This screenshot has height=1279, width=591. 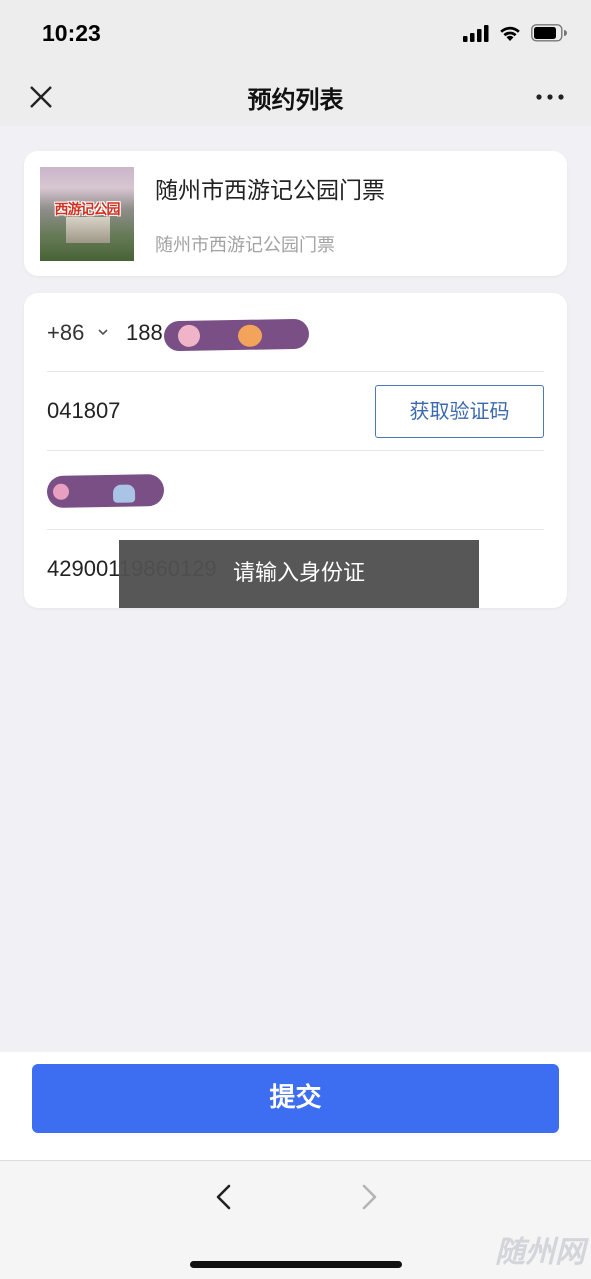 I want to click on nav-bar: 预约列表, so click(x=295, y=97).